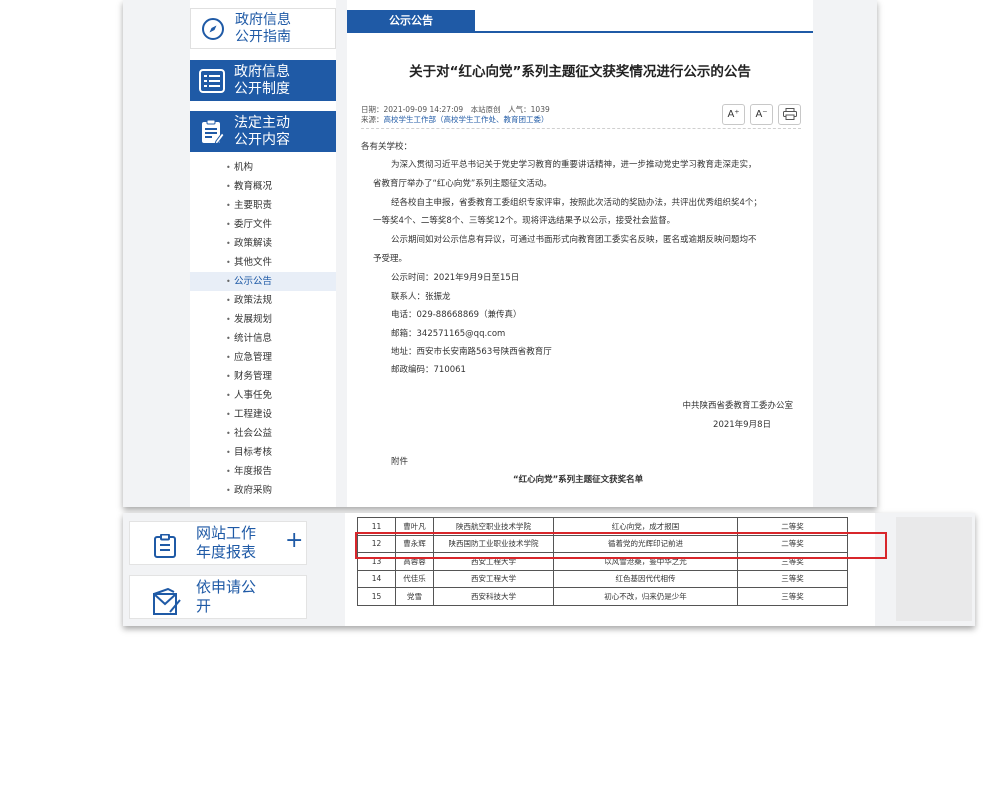 This screenshot has height=800, width=1000. Describe the element at coordinates (253, 243) in the screenshot. I see `menu-item-label: 政策解读` at that location.